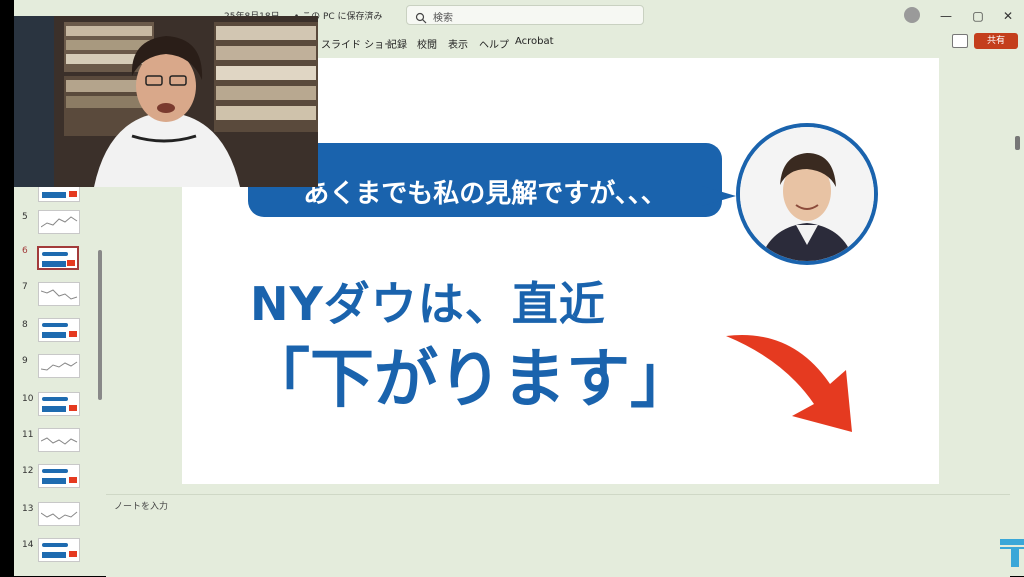 The width and height of the screenshot is (1024, 577). What do you see at coordinates (28, 471) in the screenshot?
I see `slide-number: 12` at bounding box center [28, 471].